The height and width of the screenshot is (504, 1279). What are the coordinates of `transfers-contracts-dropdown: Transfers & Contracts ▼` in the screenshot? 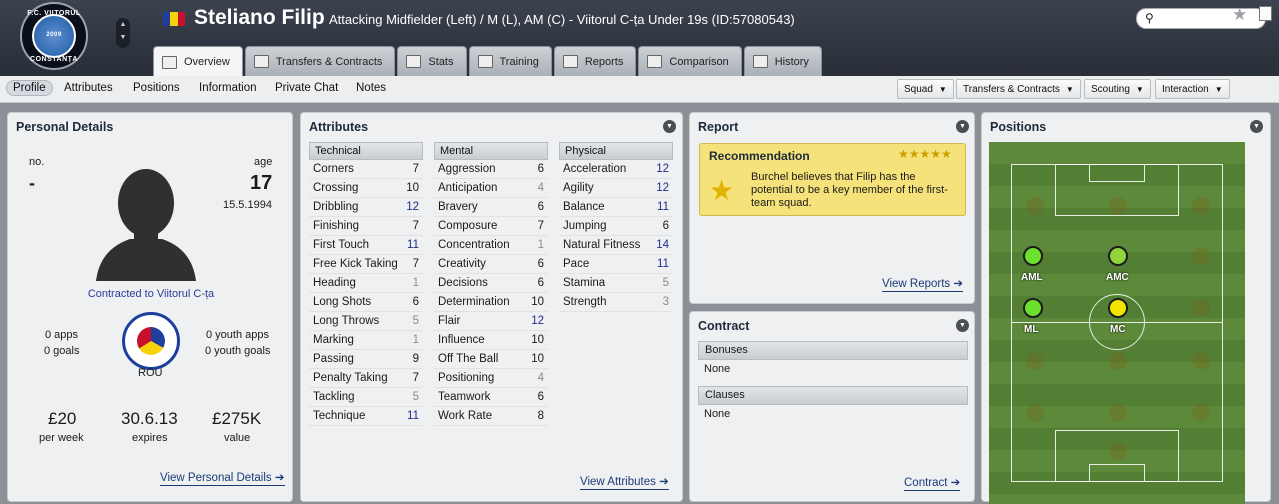 It's located at (1018, 89).